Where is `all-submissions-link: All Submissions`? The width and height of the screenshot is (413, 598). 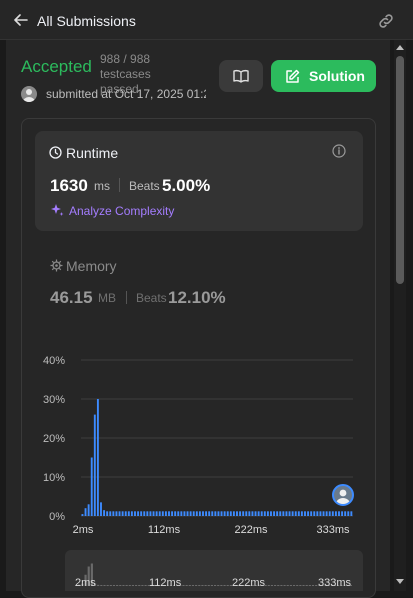 all-submissions-link: All Submissions is located at coordinates (86, 21).